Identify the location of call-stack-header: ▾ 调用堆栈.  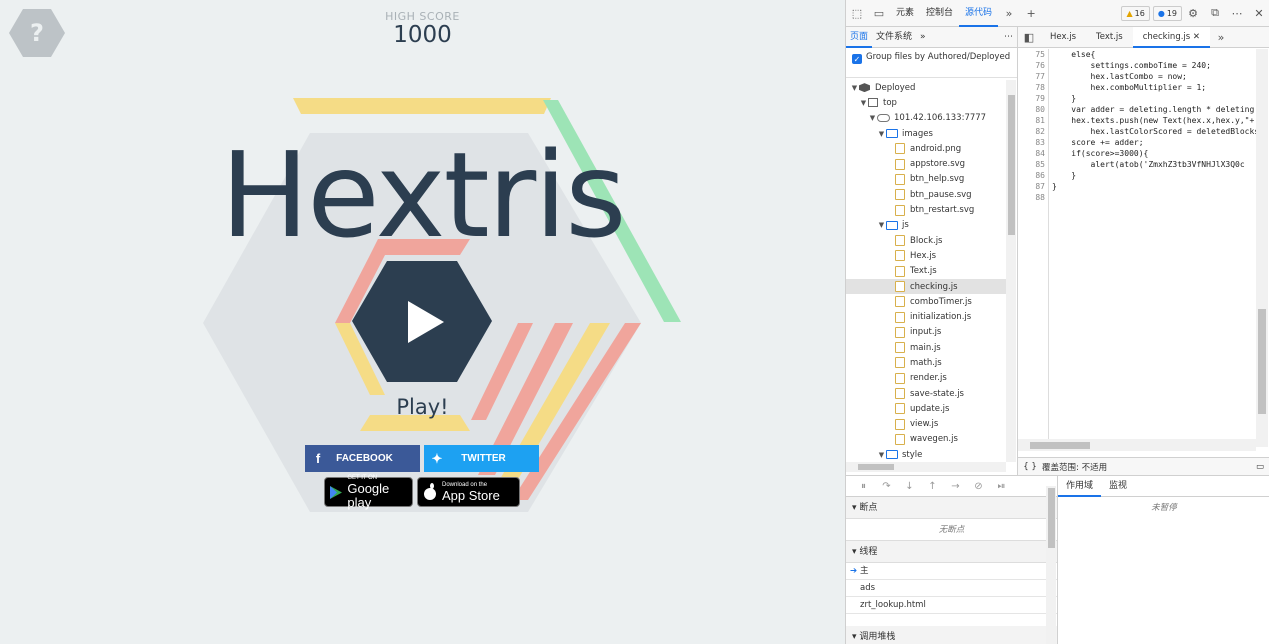
(951, 635).